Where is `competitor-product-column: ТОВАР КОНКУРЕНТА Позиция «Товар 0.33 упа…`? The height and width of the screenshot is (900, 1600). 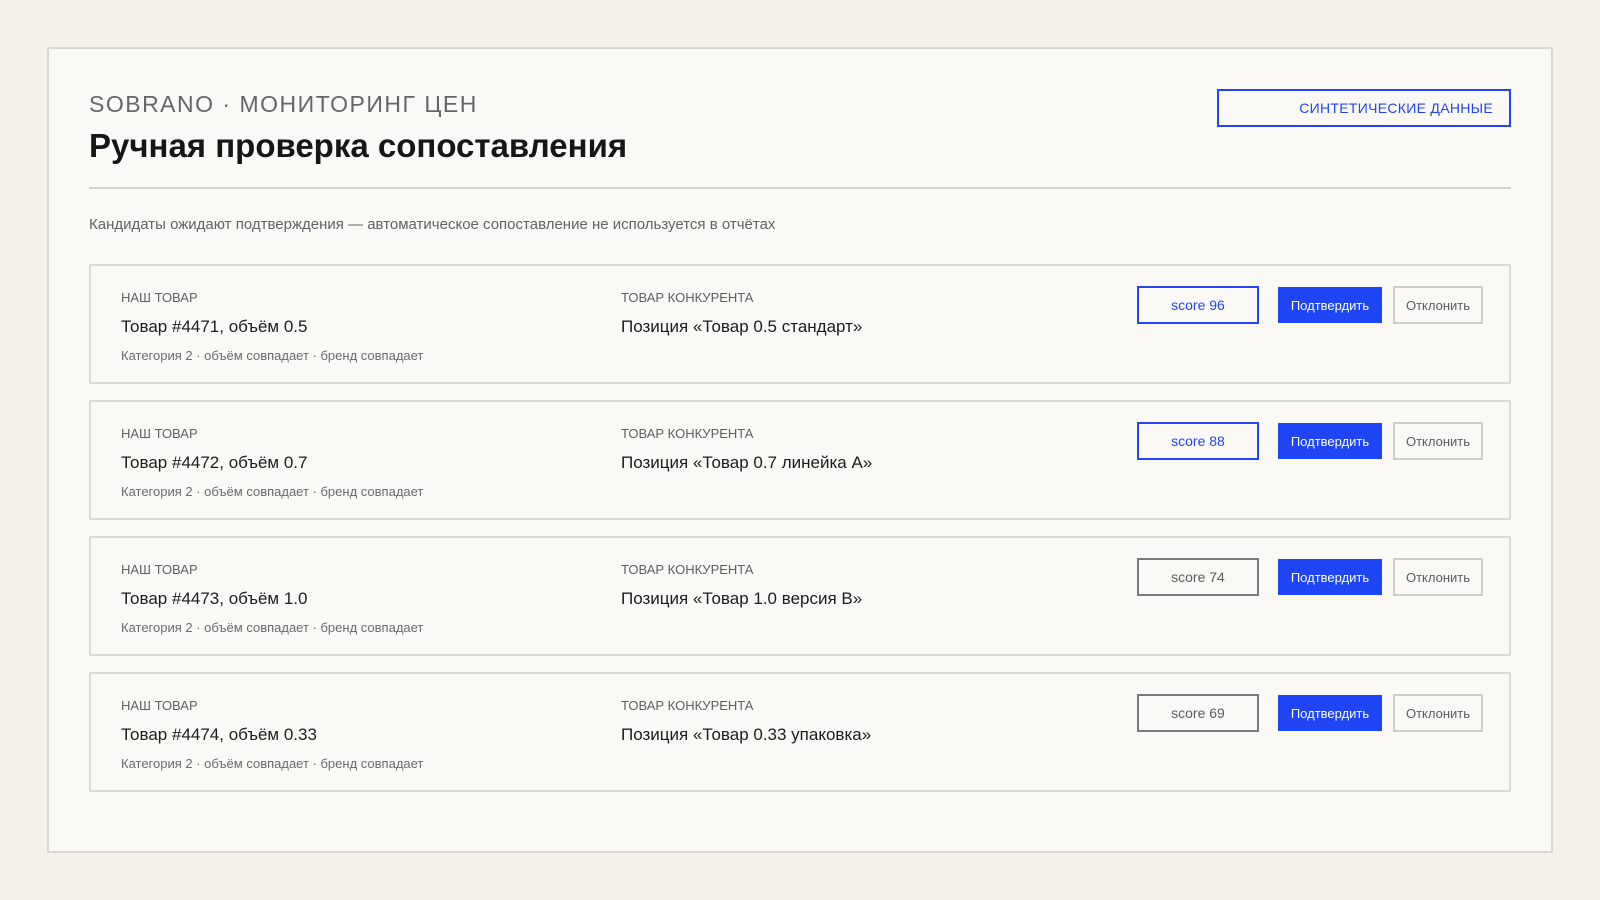
competitor-product-column: ТОВАР КОНКУРЕНТА Позиция «Товар 0.33 упа… is located at coordinates (746, 722).